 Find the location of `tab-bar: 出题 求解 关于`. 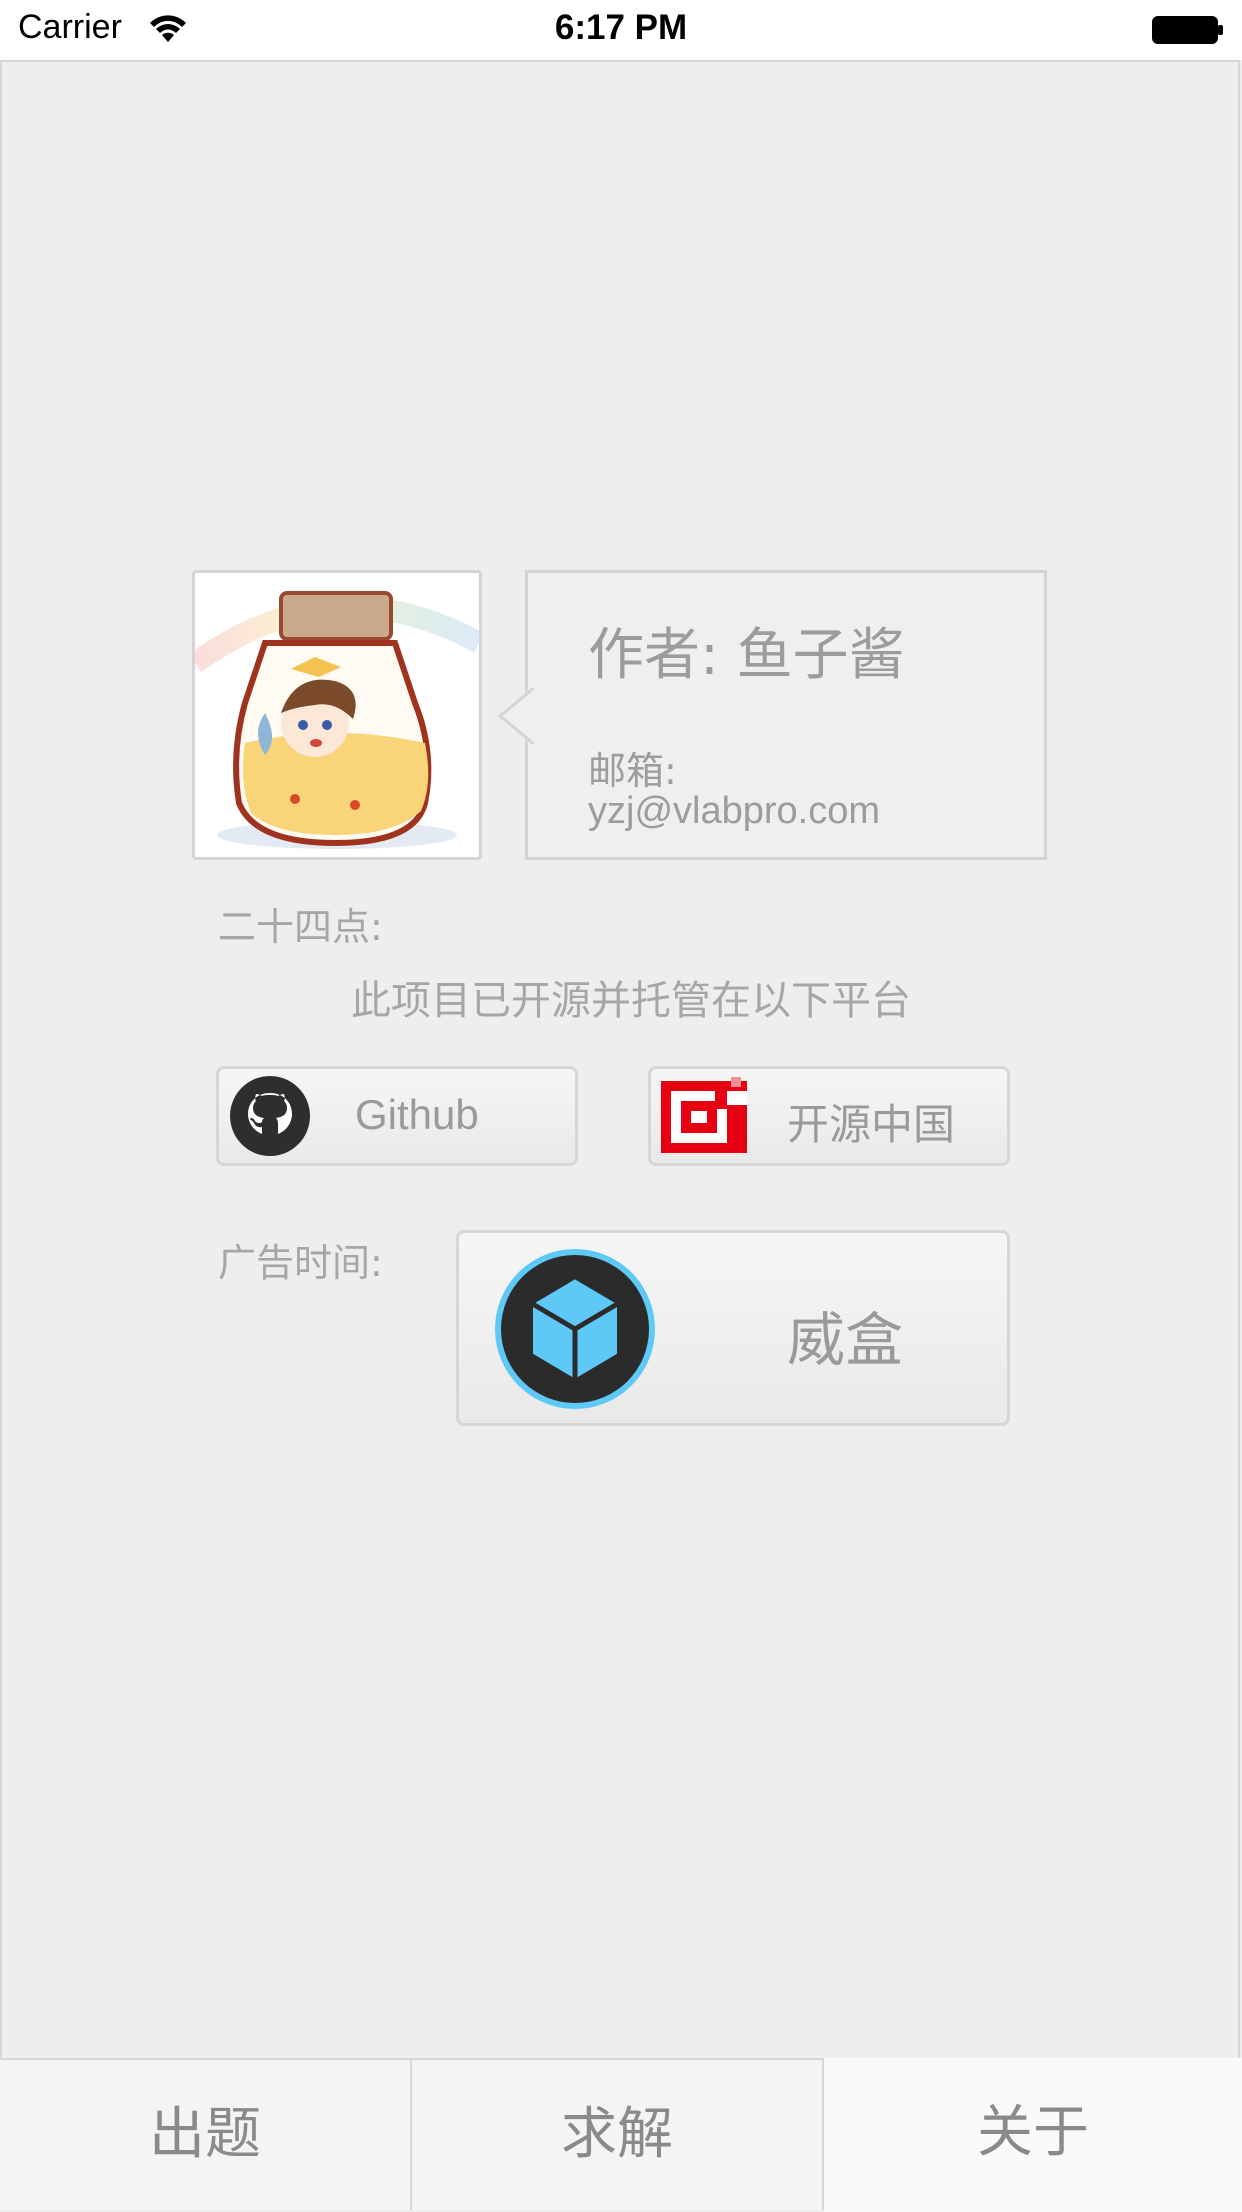

tab-bar: 出题 求解 关于 is located at coordinates (621, 2135).